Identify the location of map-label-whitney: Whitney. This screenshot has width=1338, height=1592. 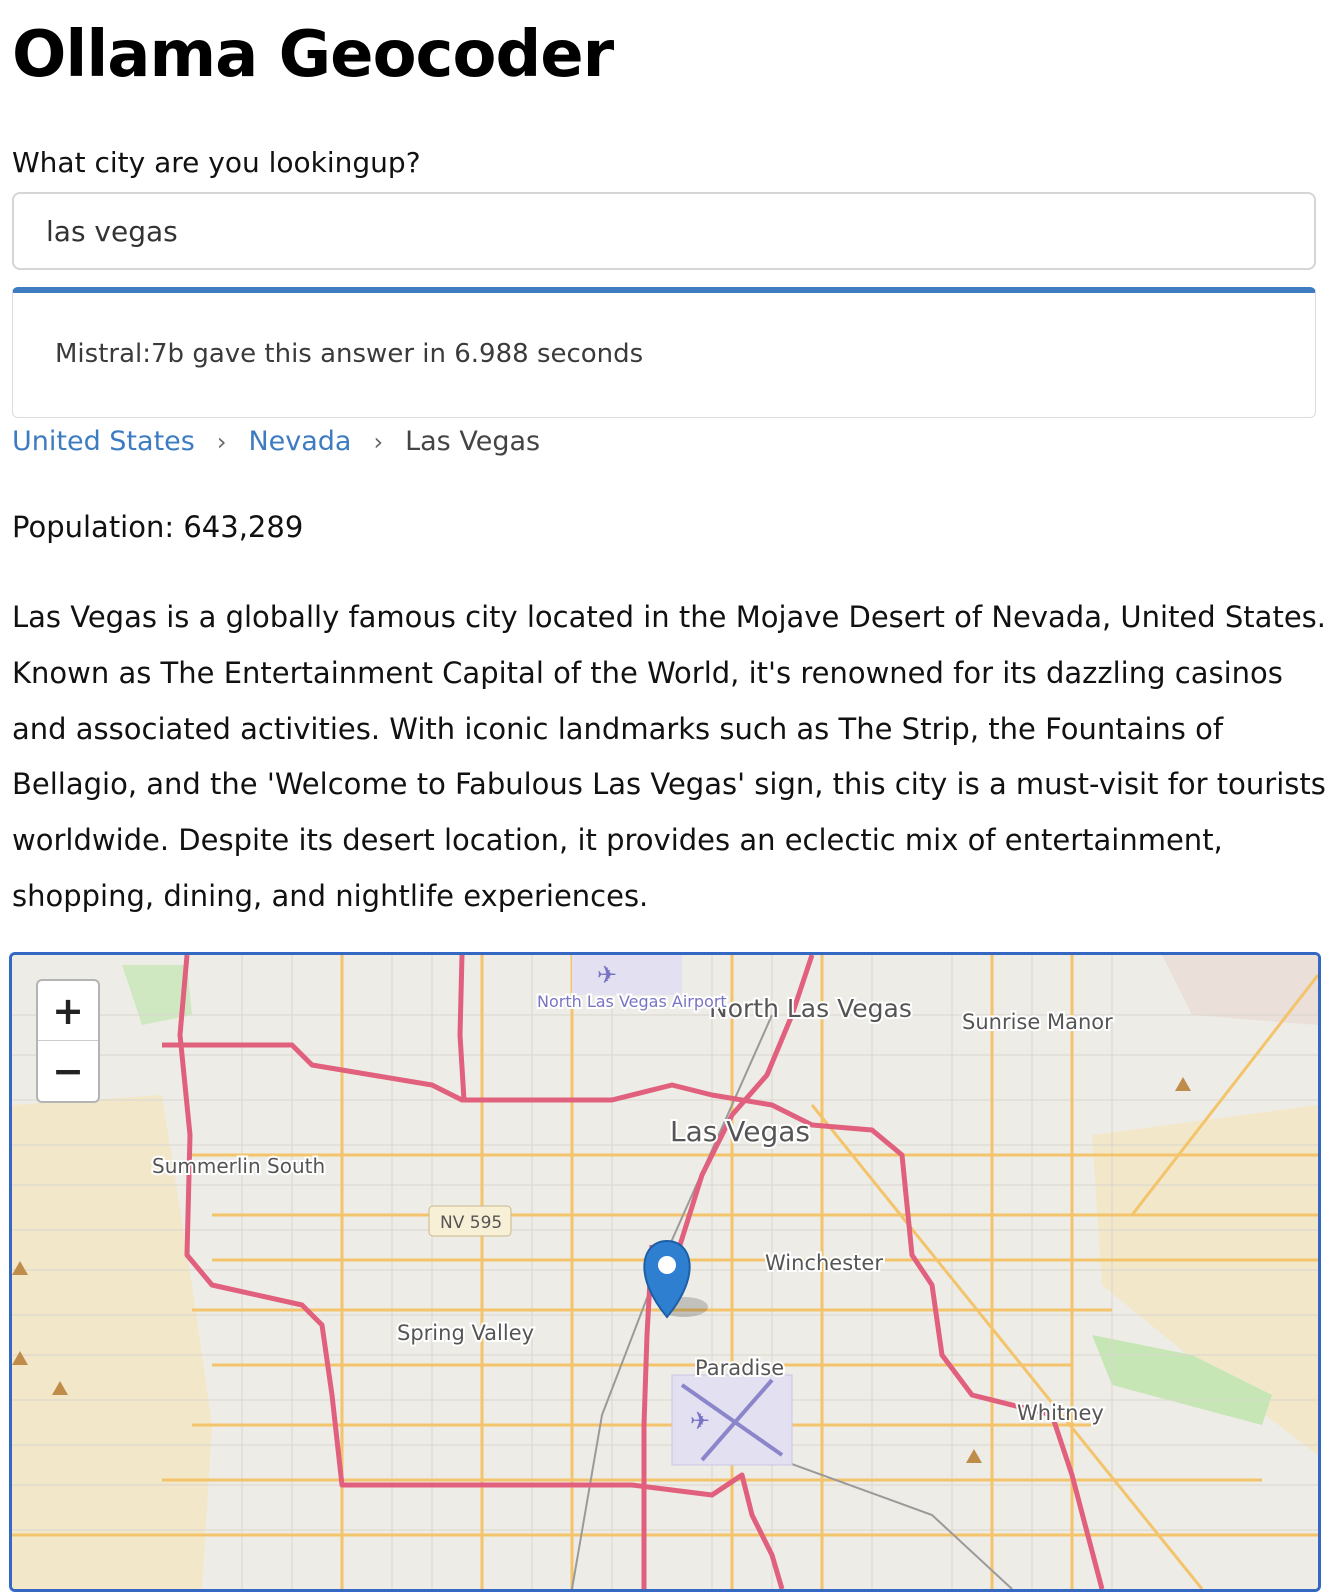
(1060, 1413).